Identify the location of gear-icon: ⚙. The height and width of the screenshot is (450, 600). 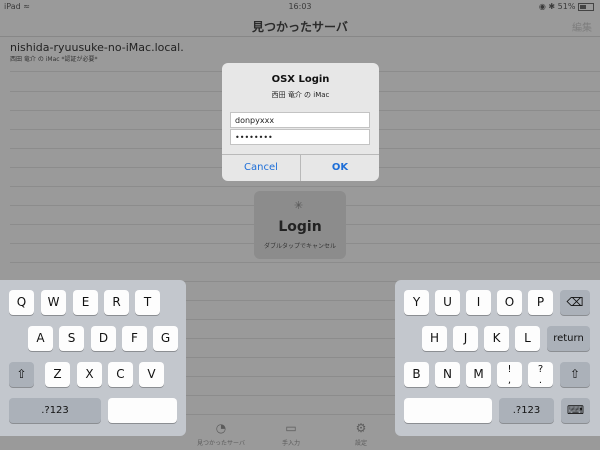
(361, 428).